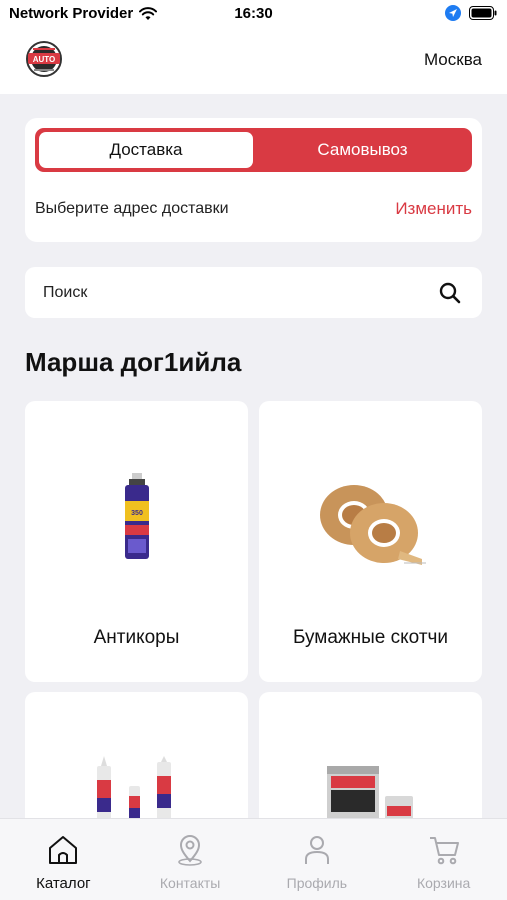  I want to click on tab-cart: Корзина, so click(443, 859).